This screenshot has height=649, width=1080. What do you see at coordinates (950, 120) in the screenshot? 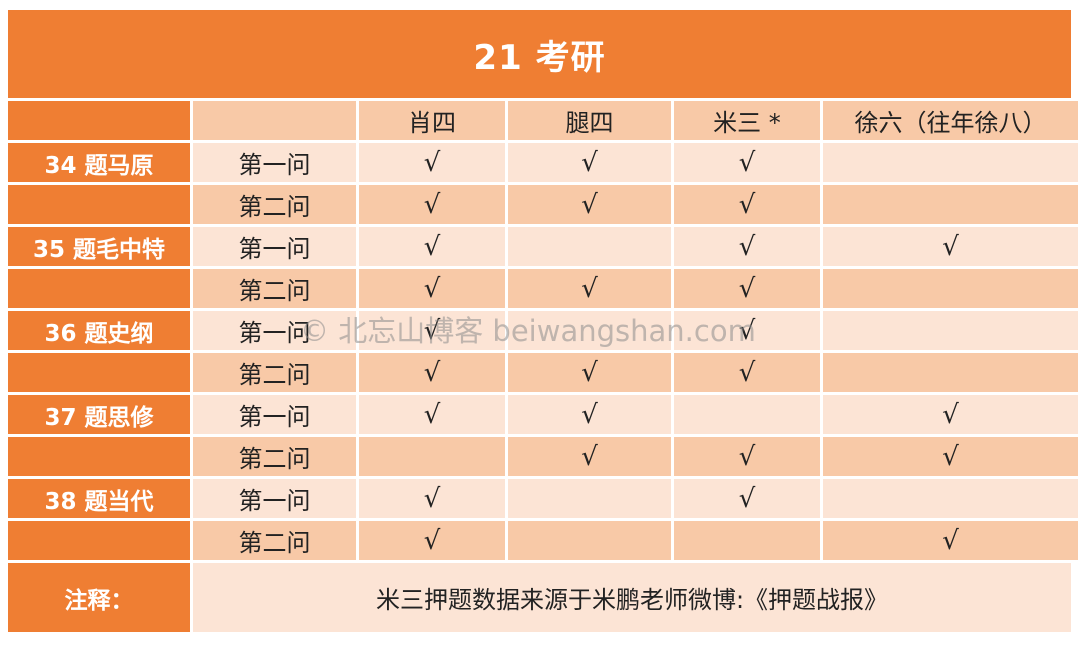
I see `header-col-xuliu: 徐六（往年徐八）` at bounding box center [950, 120].